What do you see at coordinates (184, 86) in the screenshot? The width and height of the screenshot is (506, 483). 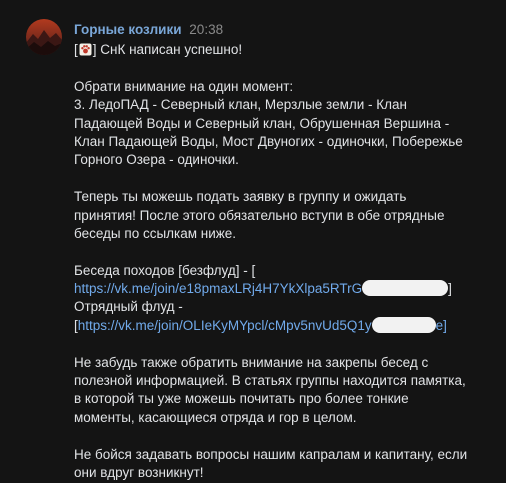 I see `notice-title: Обрати внимание на один момент:` at bounding box center [184, 86].